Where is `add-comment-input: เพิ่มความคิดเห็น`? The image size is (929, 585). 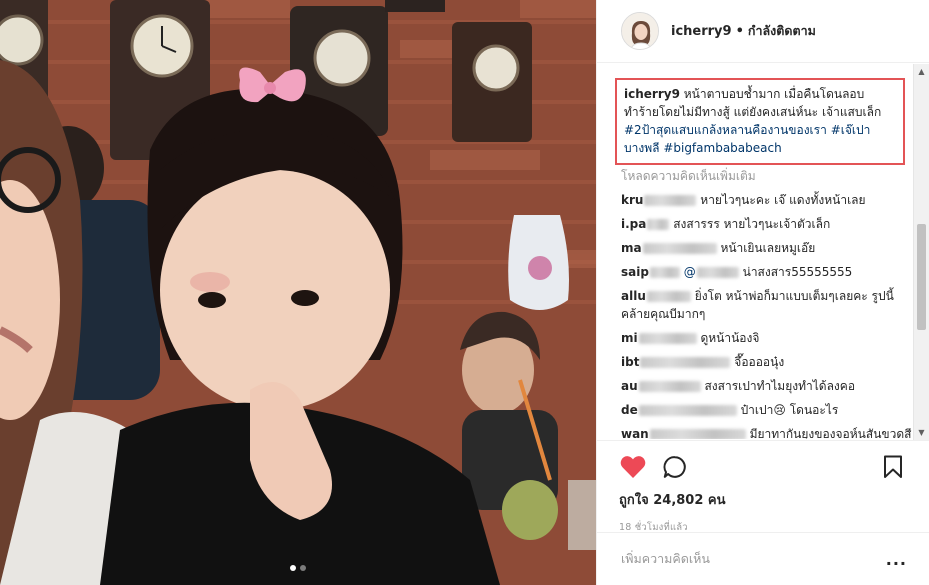 add-comment-input: เพิ่มความคิดเห็น is located at coordinates (753, 559).